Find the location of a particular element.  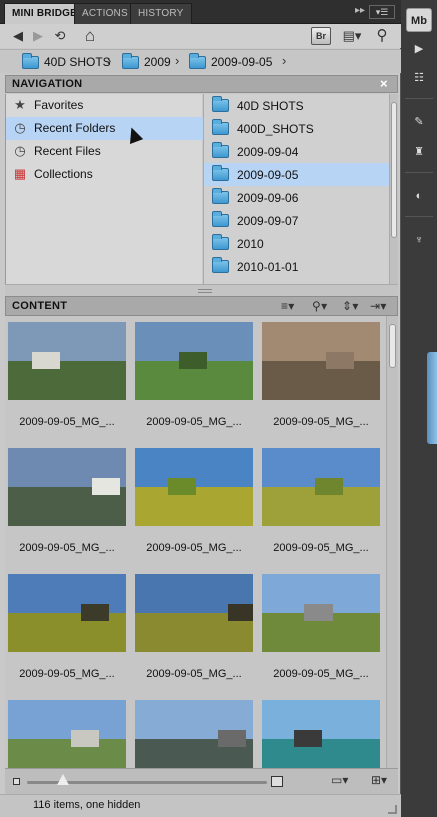

play-dock-button: ▶ is located at coordinates (419, 49).